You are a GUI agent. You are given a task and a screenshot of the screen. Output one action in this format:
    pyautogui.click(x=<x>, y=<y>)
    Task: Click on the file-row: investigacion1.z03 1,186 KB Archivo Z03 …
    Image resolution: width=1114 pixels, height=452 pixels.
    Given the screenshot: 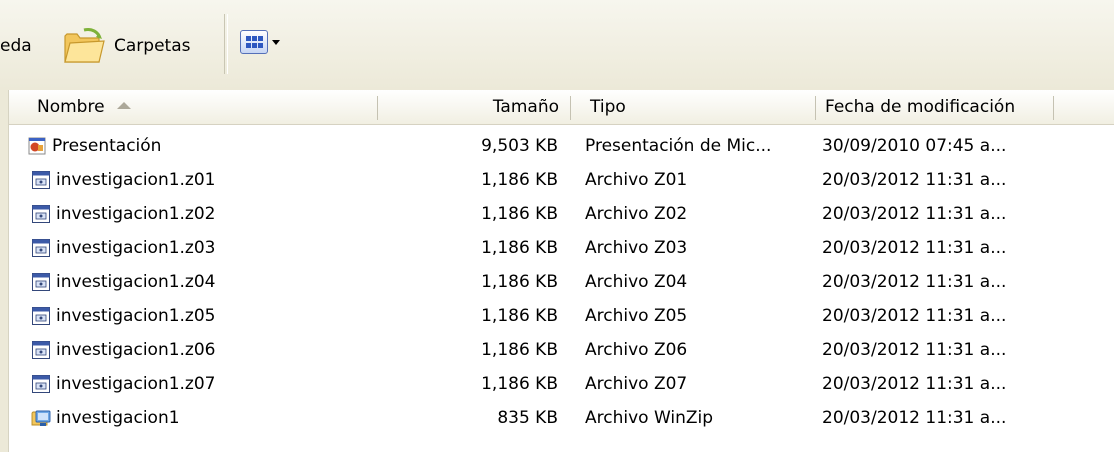 What is the action you would take?
    pyautogui.click(x=561, y=248)
    